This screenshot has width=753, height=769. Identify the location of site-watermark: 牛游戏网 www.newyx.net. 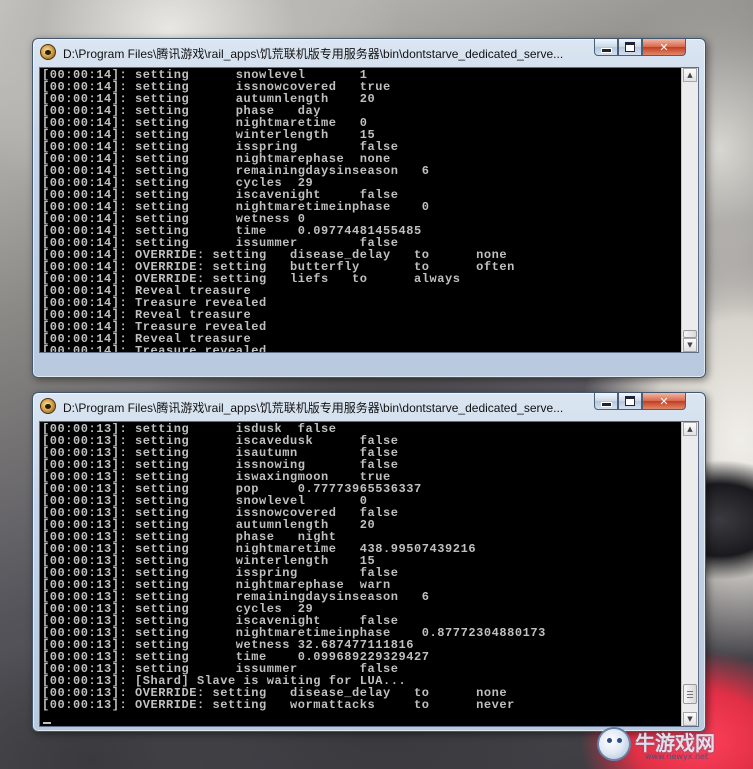
(672, 745).